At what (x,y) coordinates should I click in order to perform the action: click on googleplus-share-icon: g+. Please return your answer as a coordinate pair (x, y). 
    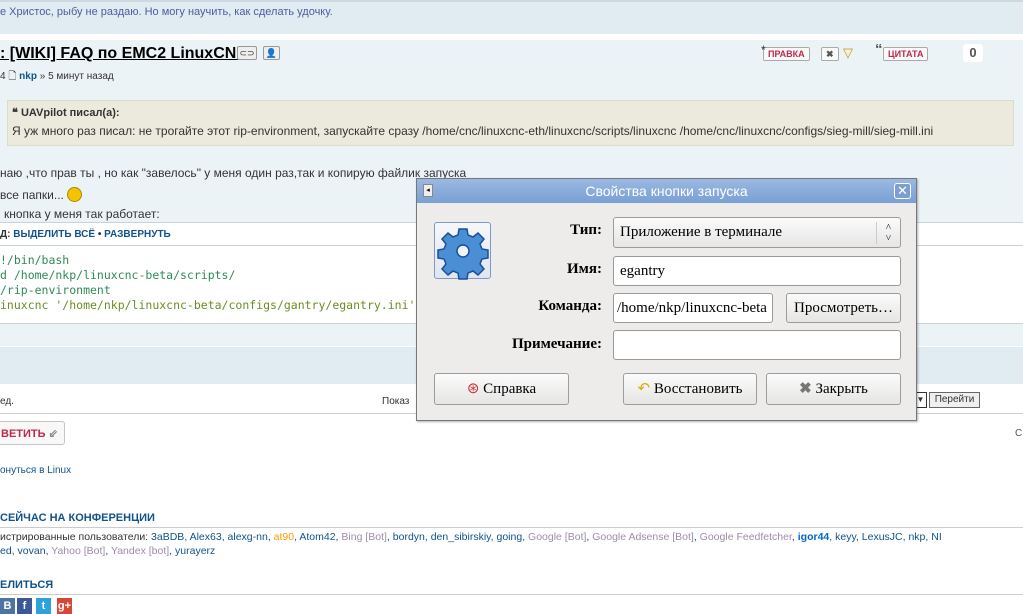
    Looking at the image, I should click on (64, 606).